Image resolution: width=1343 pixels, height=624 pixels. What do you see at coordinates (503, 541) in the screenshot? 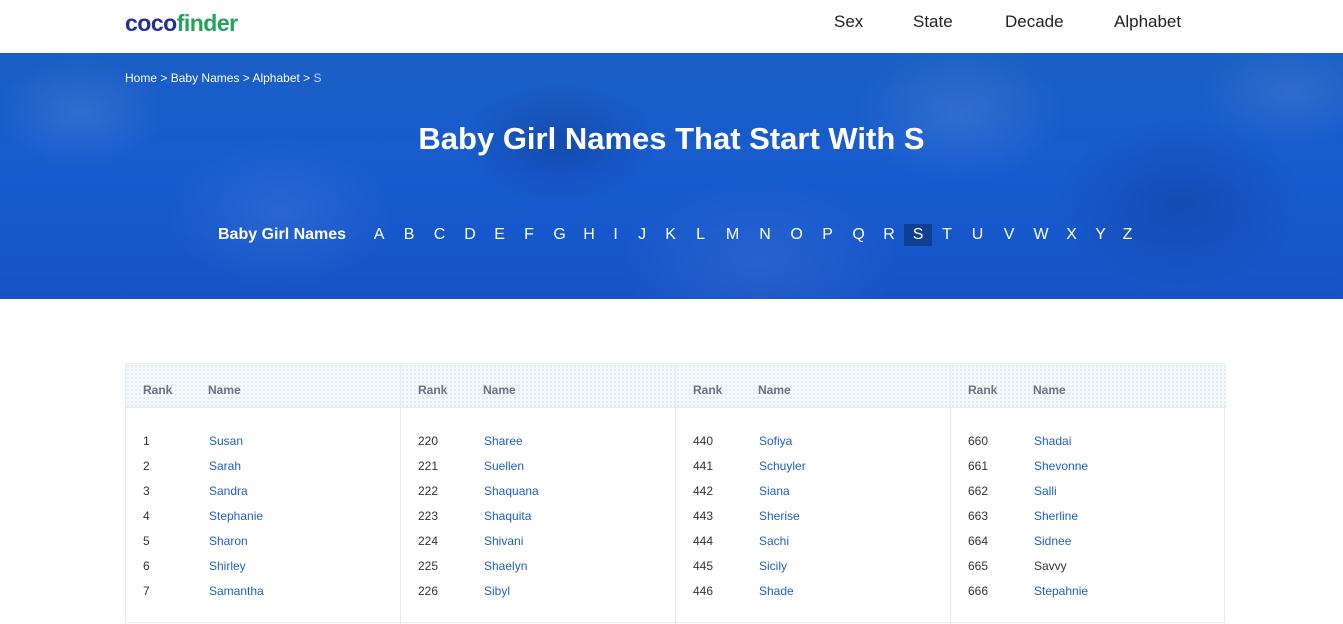
I see `name-link: Shivani` at bounding box center [503, 541].